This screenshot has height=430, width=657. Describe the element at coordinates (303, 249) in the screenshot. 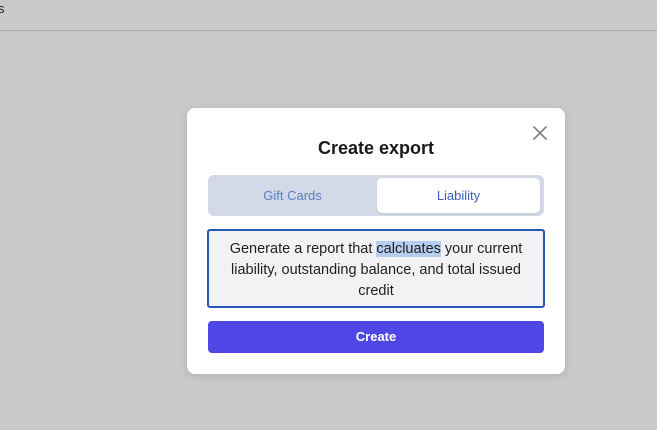

I see `description-text-start: Generate a report that` at that location.